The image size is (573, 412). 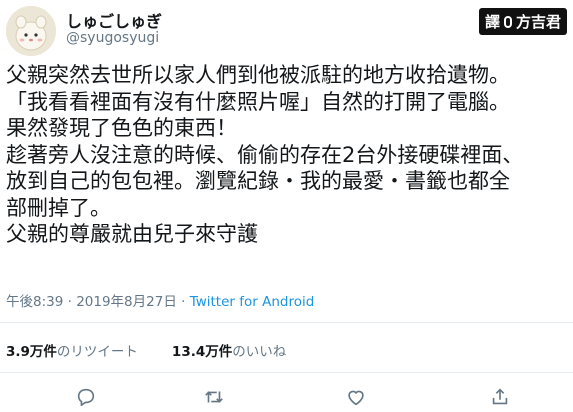 I want to click on tweet-time: 午後8:39, so click(x=34, y=302).